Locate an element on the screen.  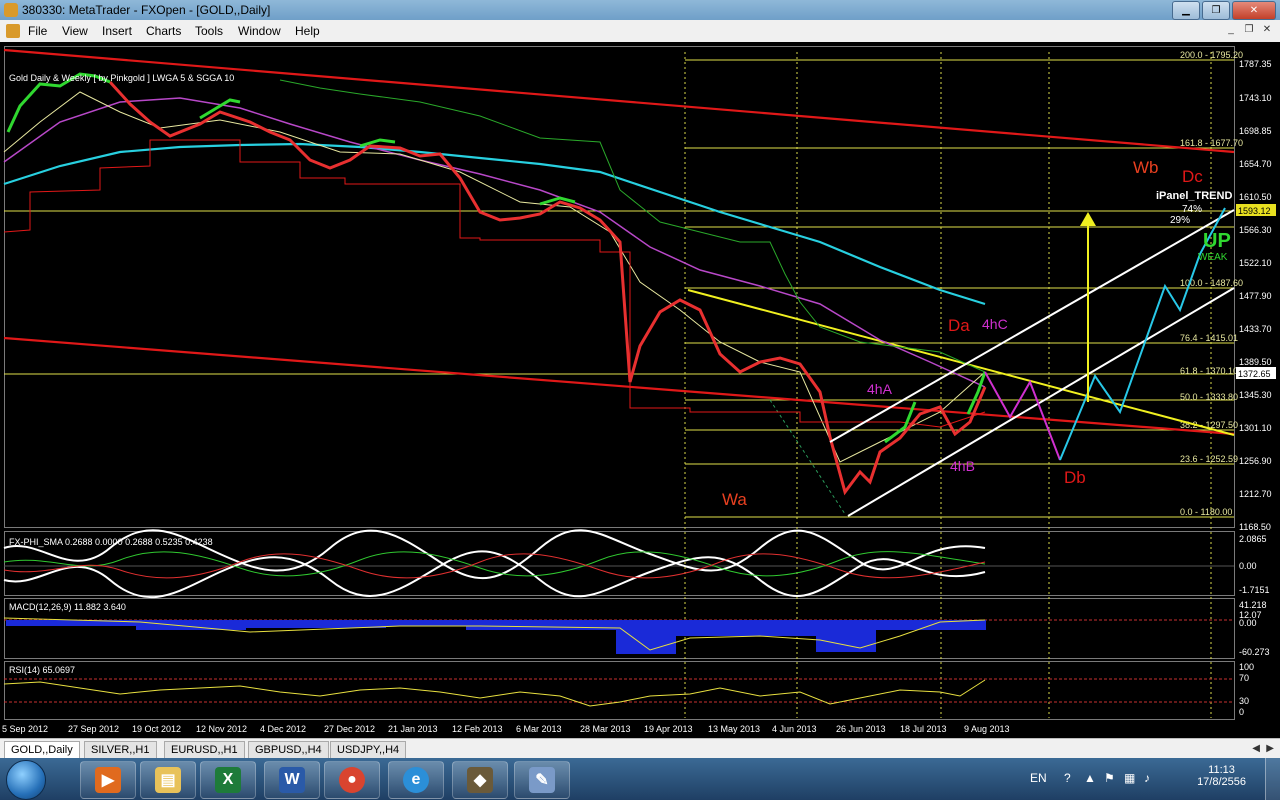
wave-label-db: Db is located at coordinates (1075, 477).